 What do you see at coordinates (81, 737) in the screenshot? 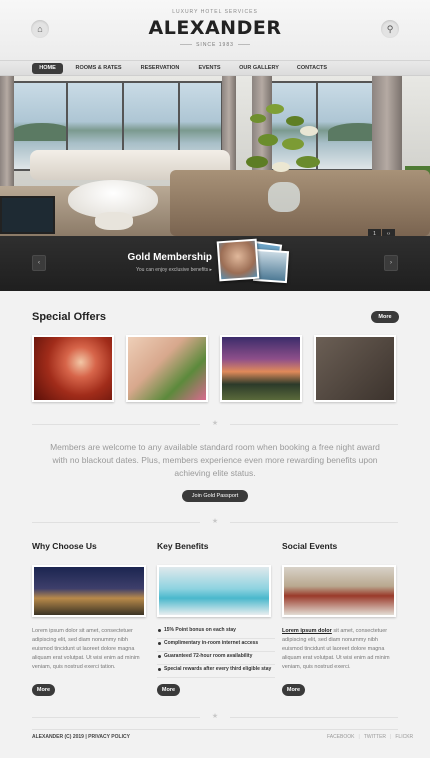
I see `footer-copyright: ALEXANDER (C) 2019 | PRIVACY POLICY` at bounding box center [81, 737].